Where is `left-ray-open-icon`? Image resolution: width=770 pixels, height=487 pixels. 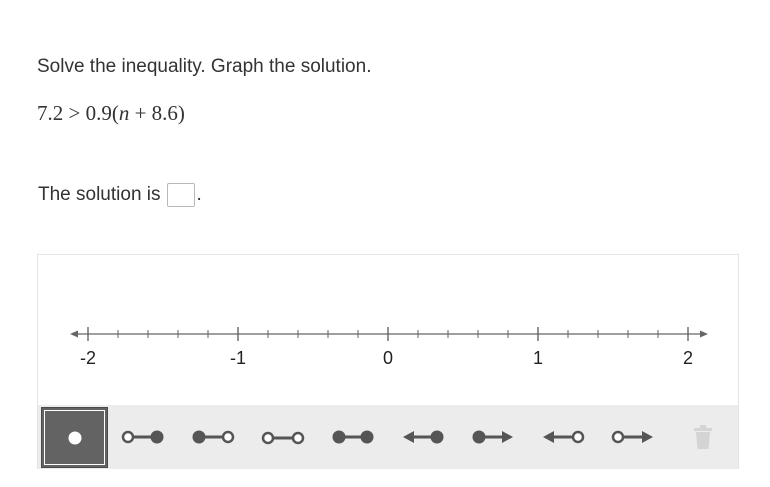
left-ray-open-icon is located at coordinates (564, 437).